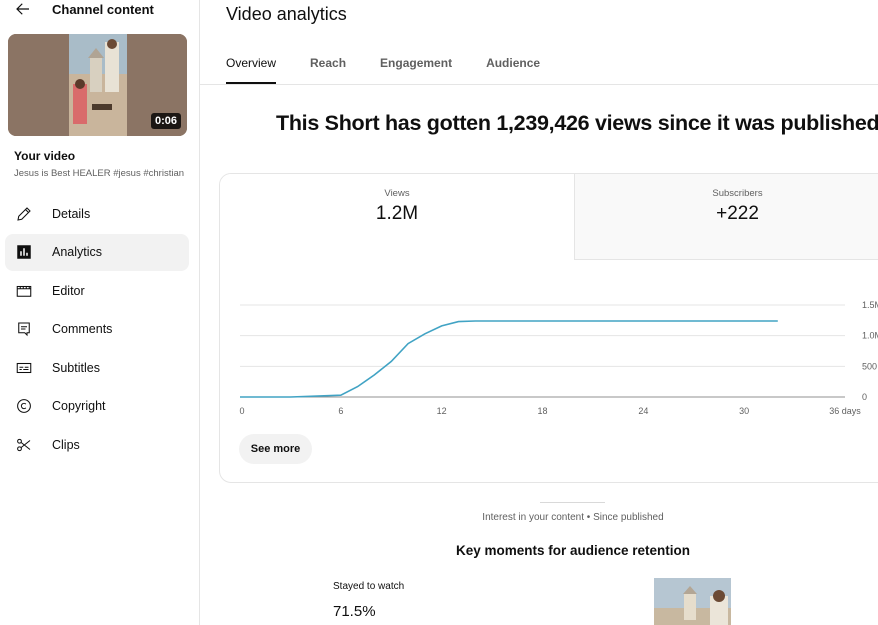 Image resolution: width=878 pixels, height=625 pixels. I want to click on views-chart-svg: 0 500 1.0M 1.5M 0 6 12 18 24 30 36 days, so click(558, 358).